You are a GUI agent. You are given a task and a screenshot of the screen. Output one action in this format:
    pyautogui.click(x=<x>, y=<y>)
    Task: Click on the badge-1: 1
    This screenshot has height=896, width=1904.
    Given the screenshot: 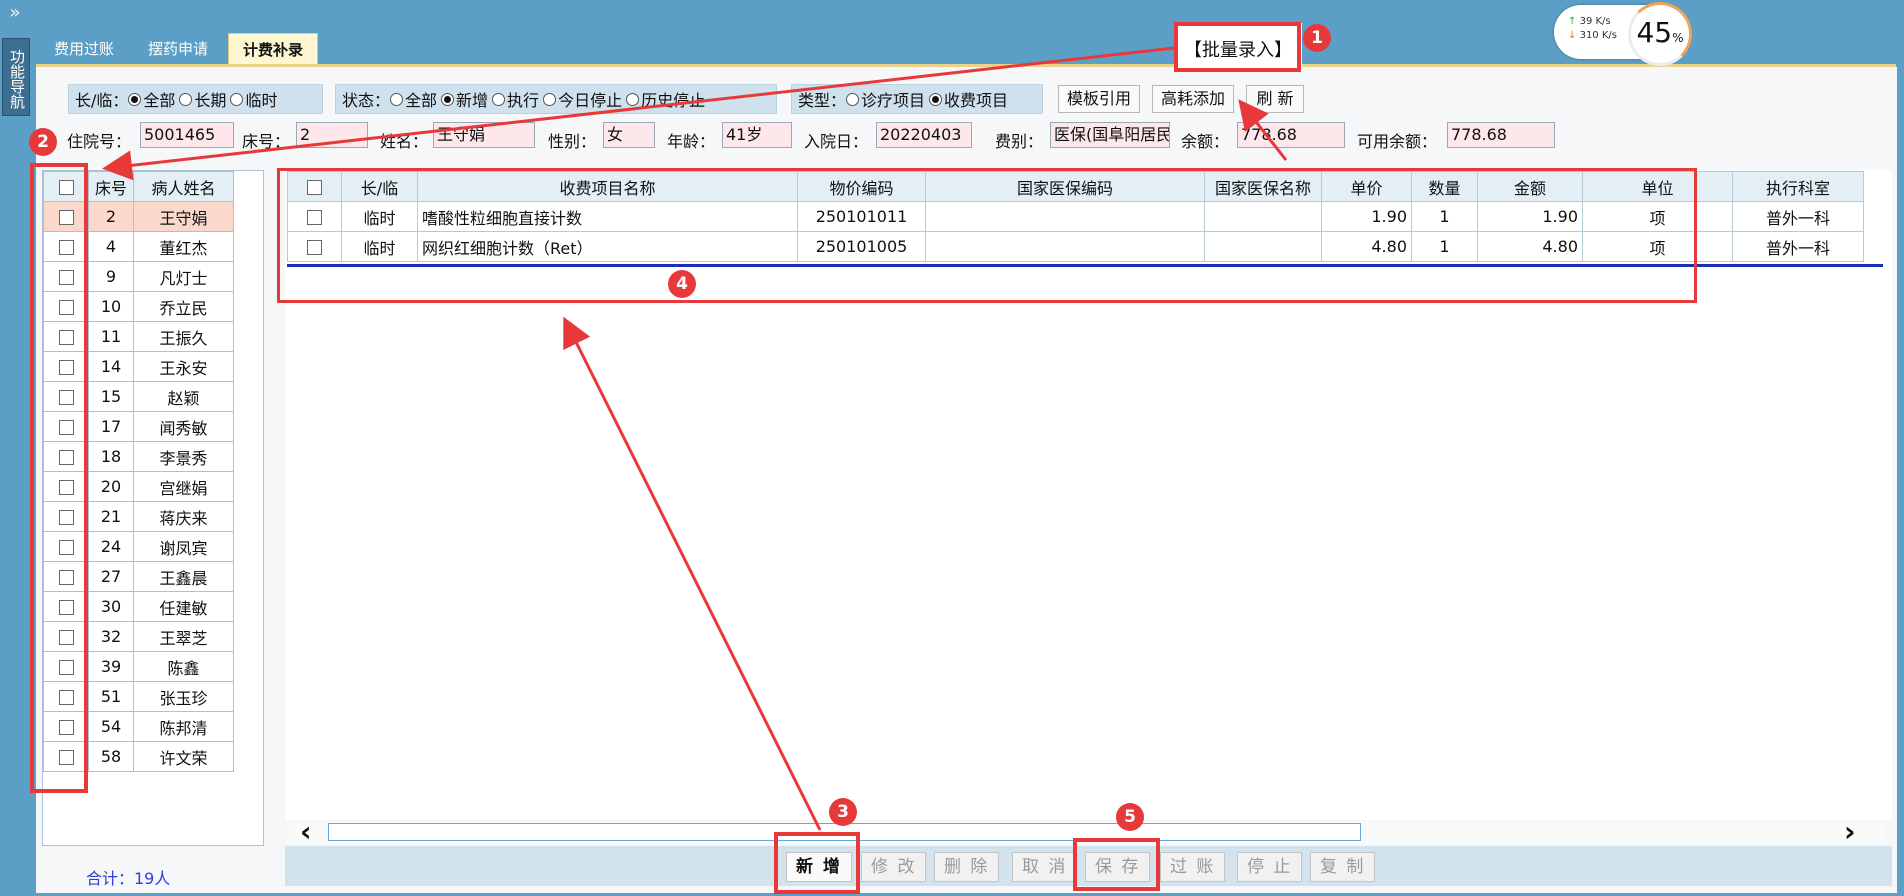 What is the action you would take?
    pyautogui.click(x=1317, y=38)
    